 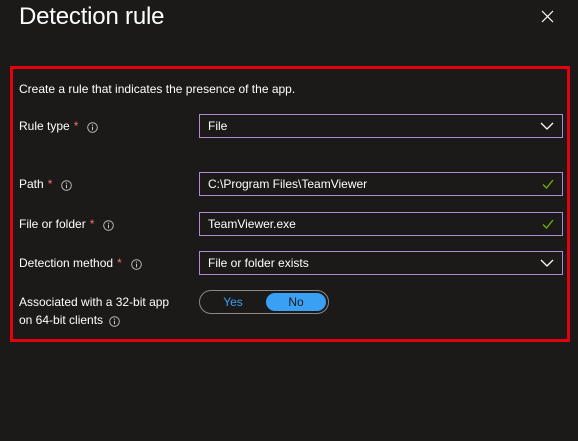 I want to click on rule-type-value: File, so click(x=218, y=126).